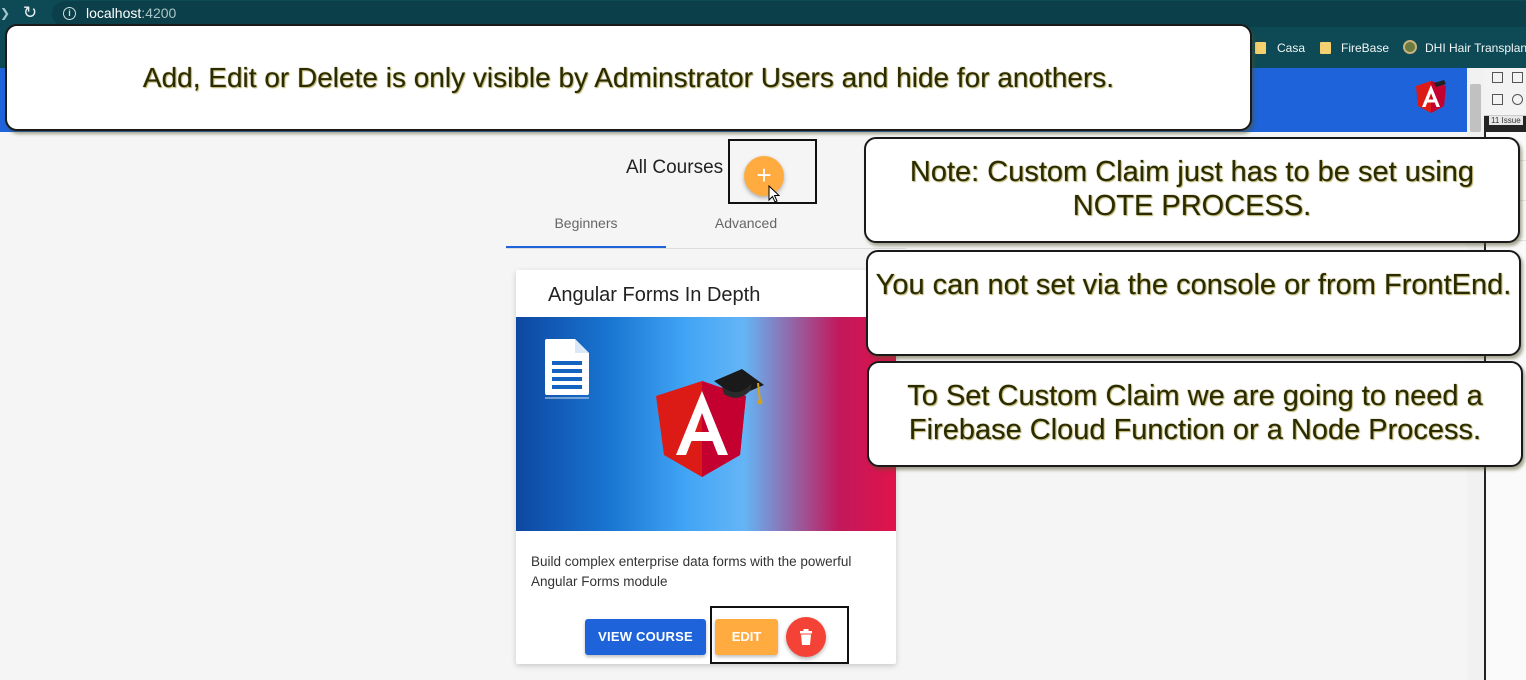 The height and width of the screenshot is (680, 1526). I want to click on reload-icon: ↻, so click(30, 13).